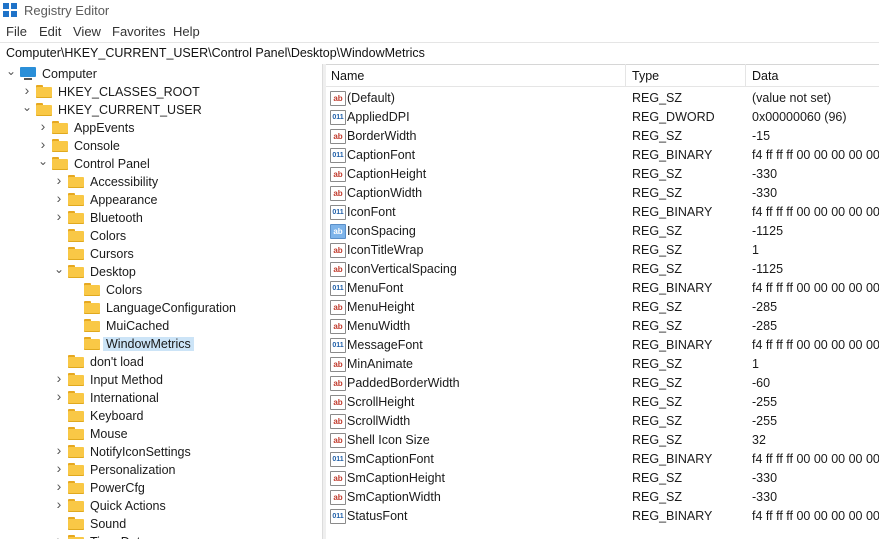  I want to click on tree-node: › Bluetooth, so click(161, 218).